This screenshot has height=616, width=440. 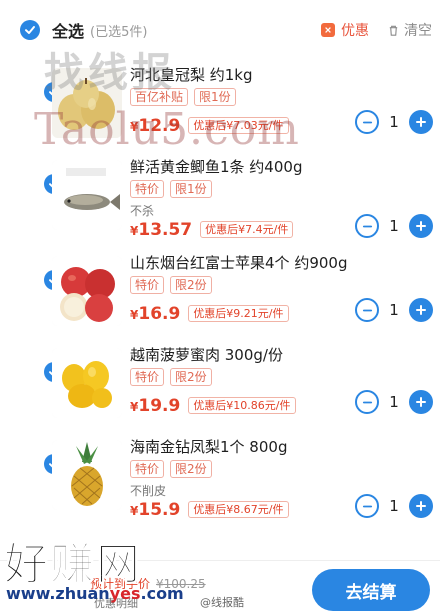 I want to click on product-title: 海南金钻凤梨1个 800g, so click(x=208, y=446).